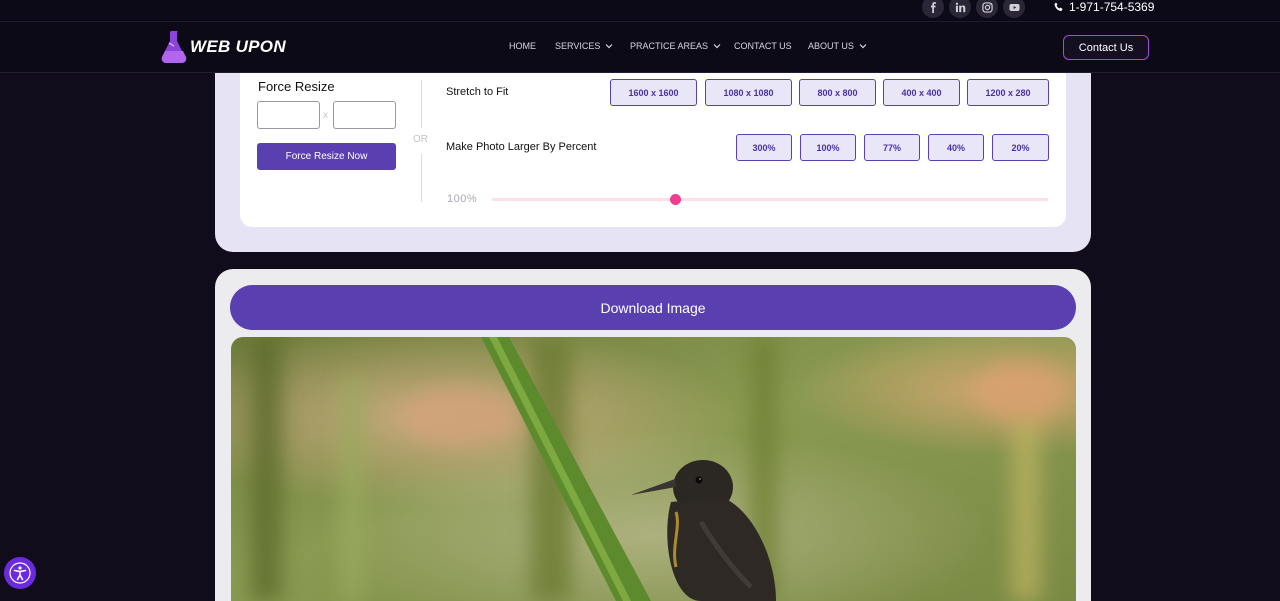 The width and height of the screenshot is (1280, 601). I want to click on facebook-icon, so click(933, 9).